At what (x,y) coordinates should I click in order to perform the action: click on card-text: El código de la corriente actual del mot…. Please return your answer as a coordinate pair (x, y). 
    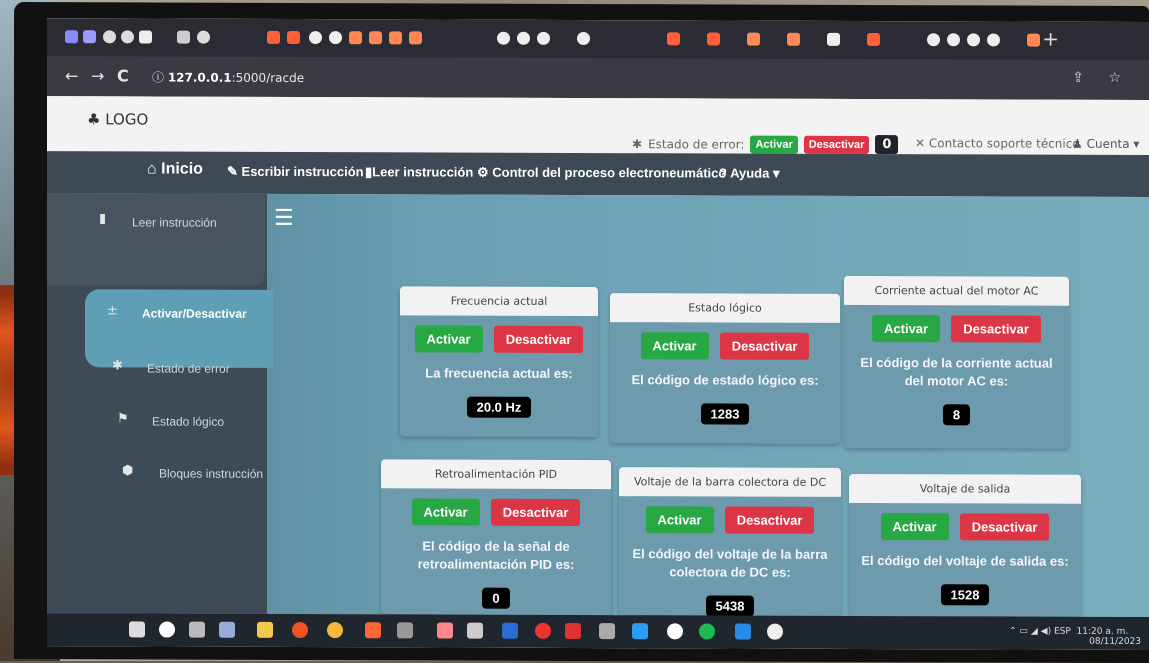
    Looking at the image, I should click on (956, 371).